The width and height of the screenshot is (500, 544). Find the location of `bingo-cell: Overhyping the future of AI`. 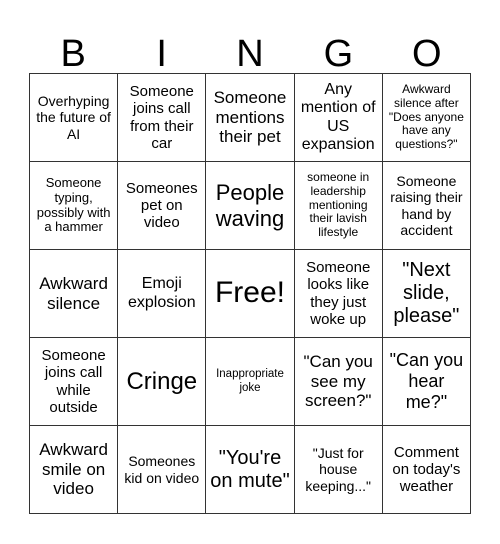

bingo-cell: Overhyping the future of AI is located at coordinates (74, 118).